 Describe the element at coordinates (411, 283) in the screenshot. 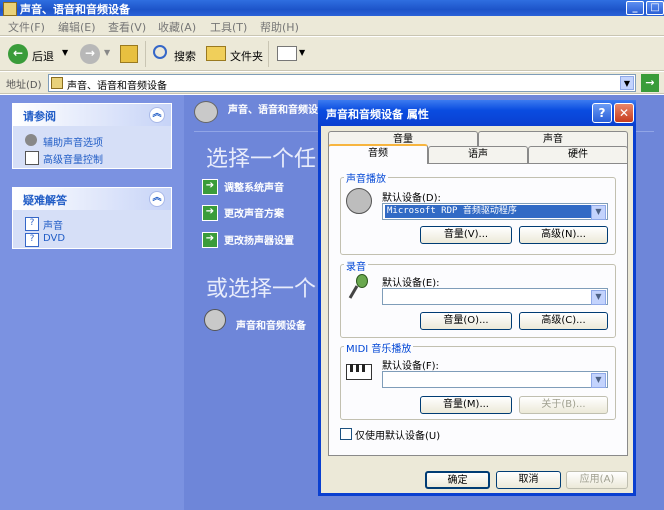

I see `recording-device-label: 默认设备(E):` at that location.